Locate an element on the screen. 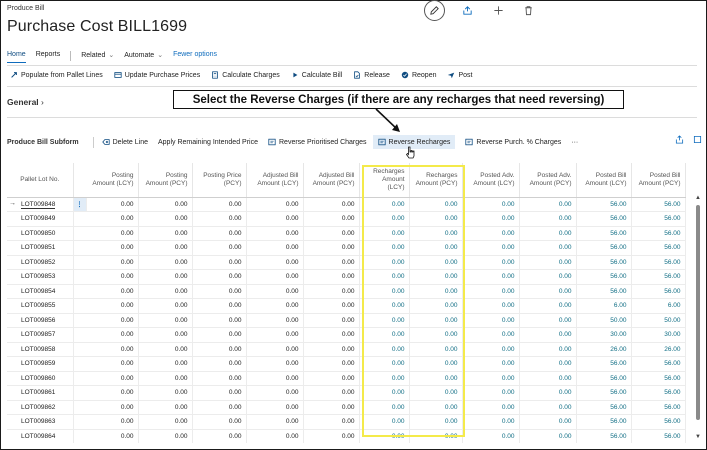  tab-related: Related ⌄ is located at coordinates (97, 57).